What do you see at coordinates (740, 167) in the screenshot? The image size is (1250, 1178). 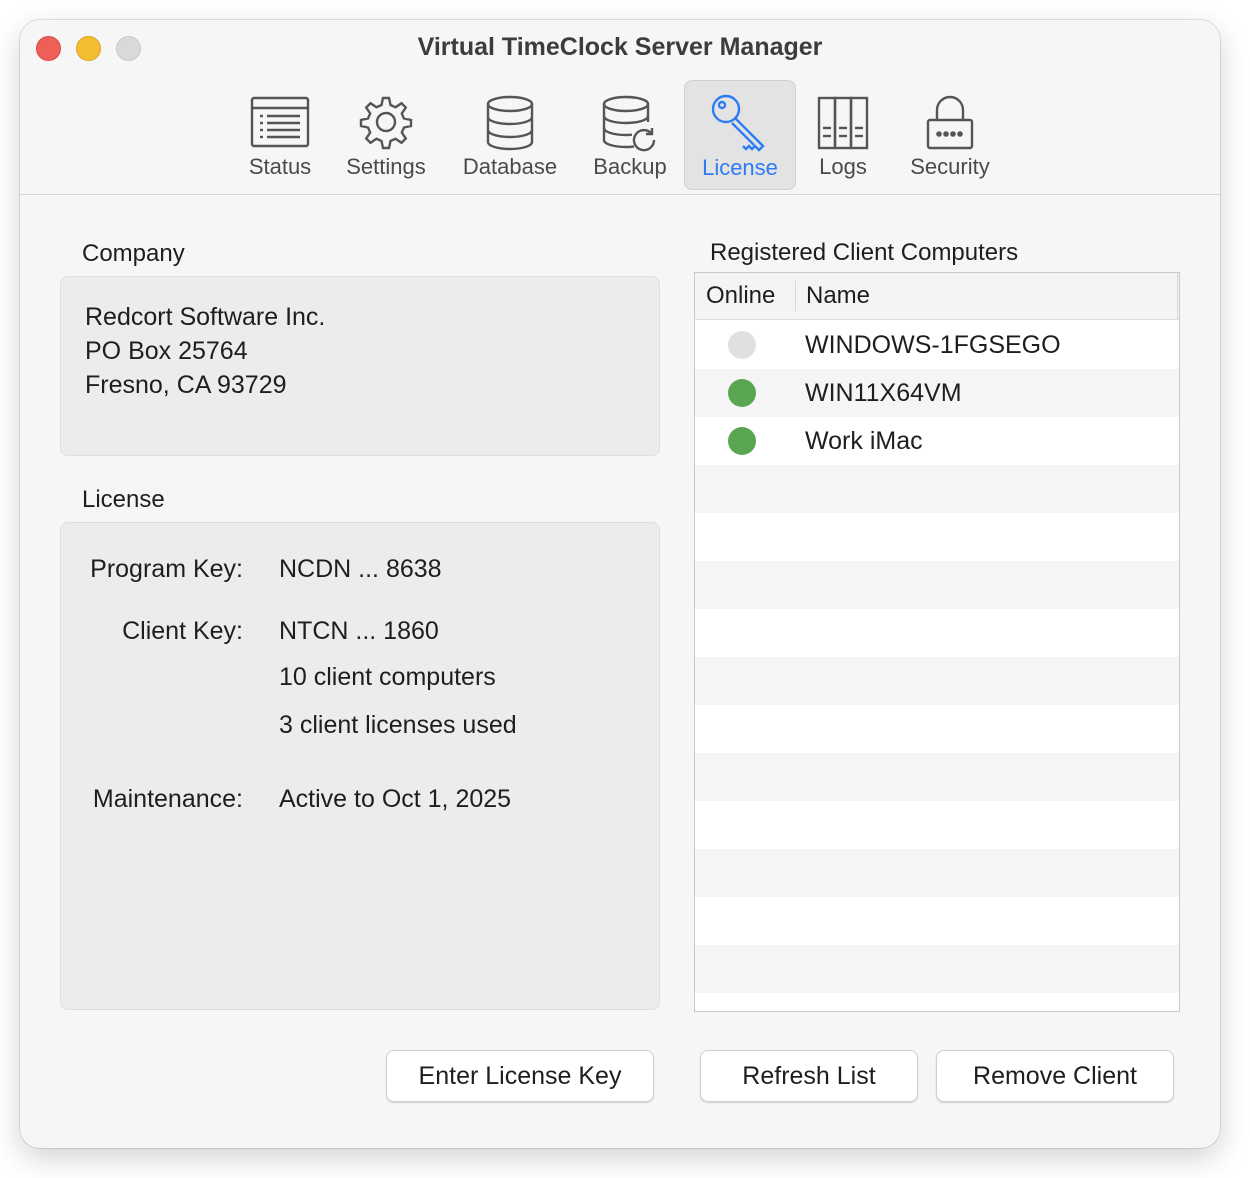 I see `toolbar-label-license: License` at bounding box center [740, 167].